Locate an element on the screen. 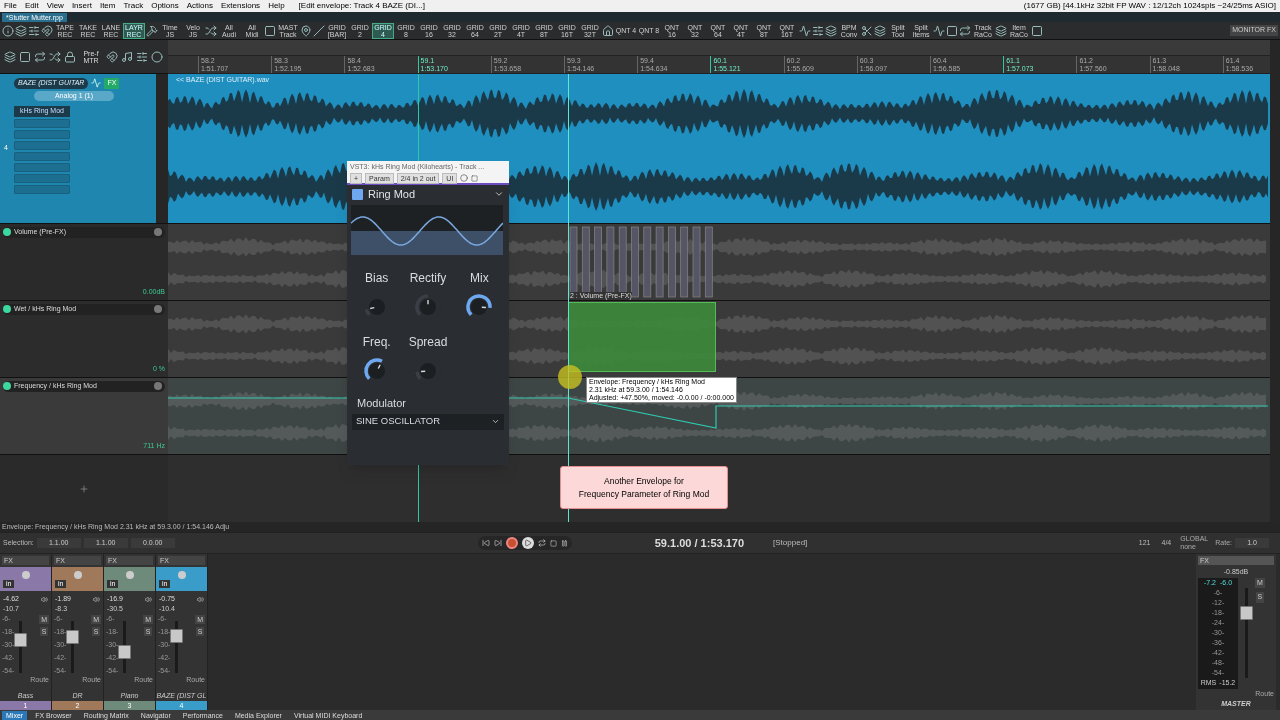  audio-status: (1677 GB) [44.1kHz 32bit FP WAV : 12/12ch 1024spls ~24/25ms ASIO] is located at coordinates (1149, 6).